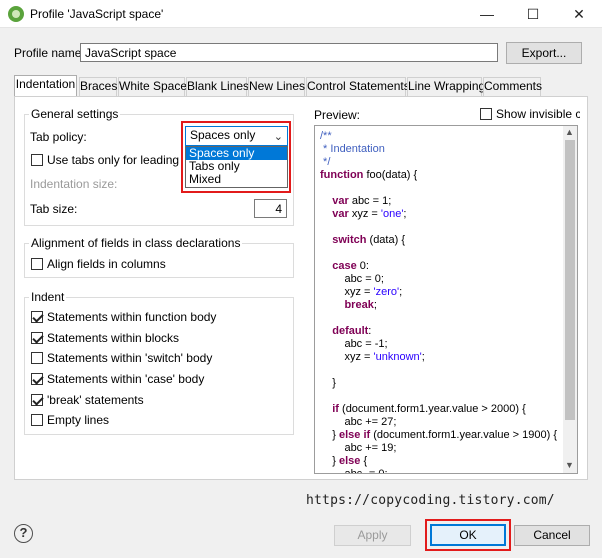  Describe the element at coordinates (538, 114) in the screenshot. I see `show-invisible-label: Show invisible cha` at that location.